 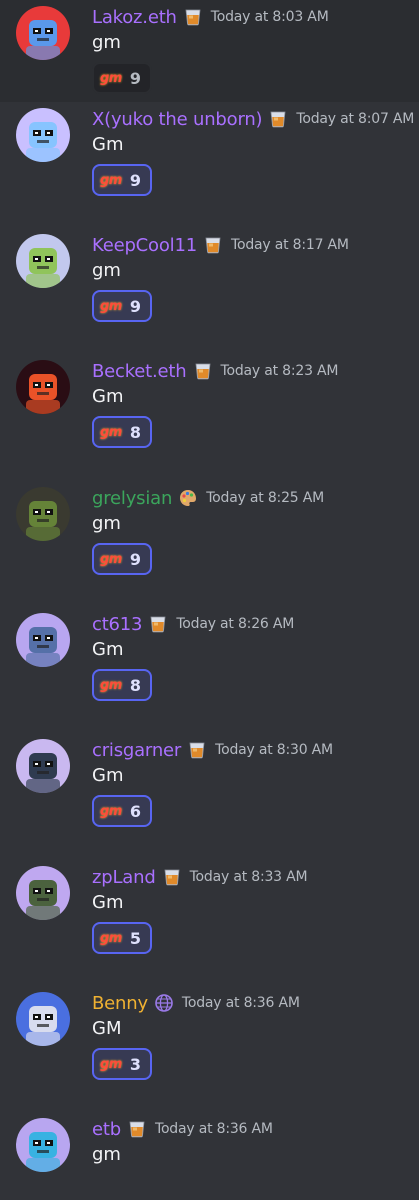 What do you see at coordinates (135, 938) in the screenshot?
I see `reaction-count: 5` at bounding box center [135, 938].